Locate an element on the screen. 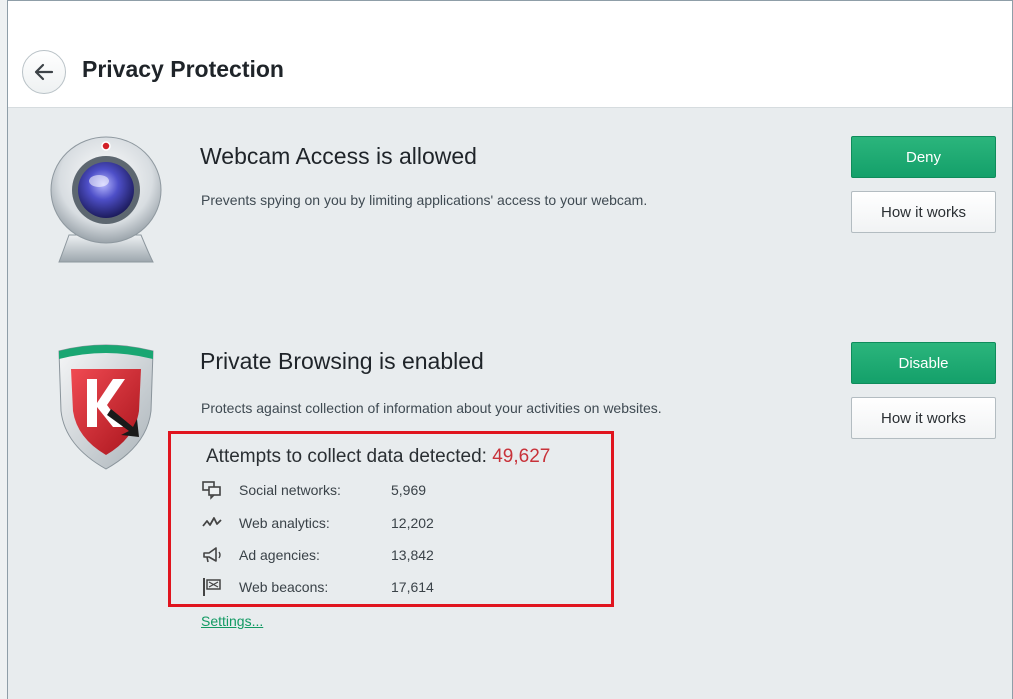  webcam-title: Webcam Access is allowed is located at coordinates (338, 156).